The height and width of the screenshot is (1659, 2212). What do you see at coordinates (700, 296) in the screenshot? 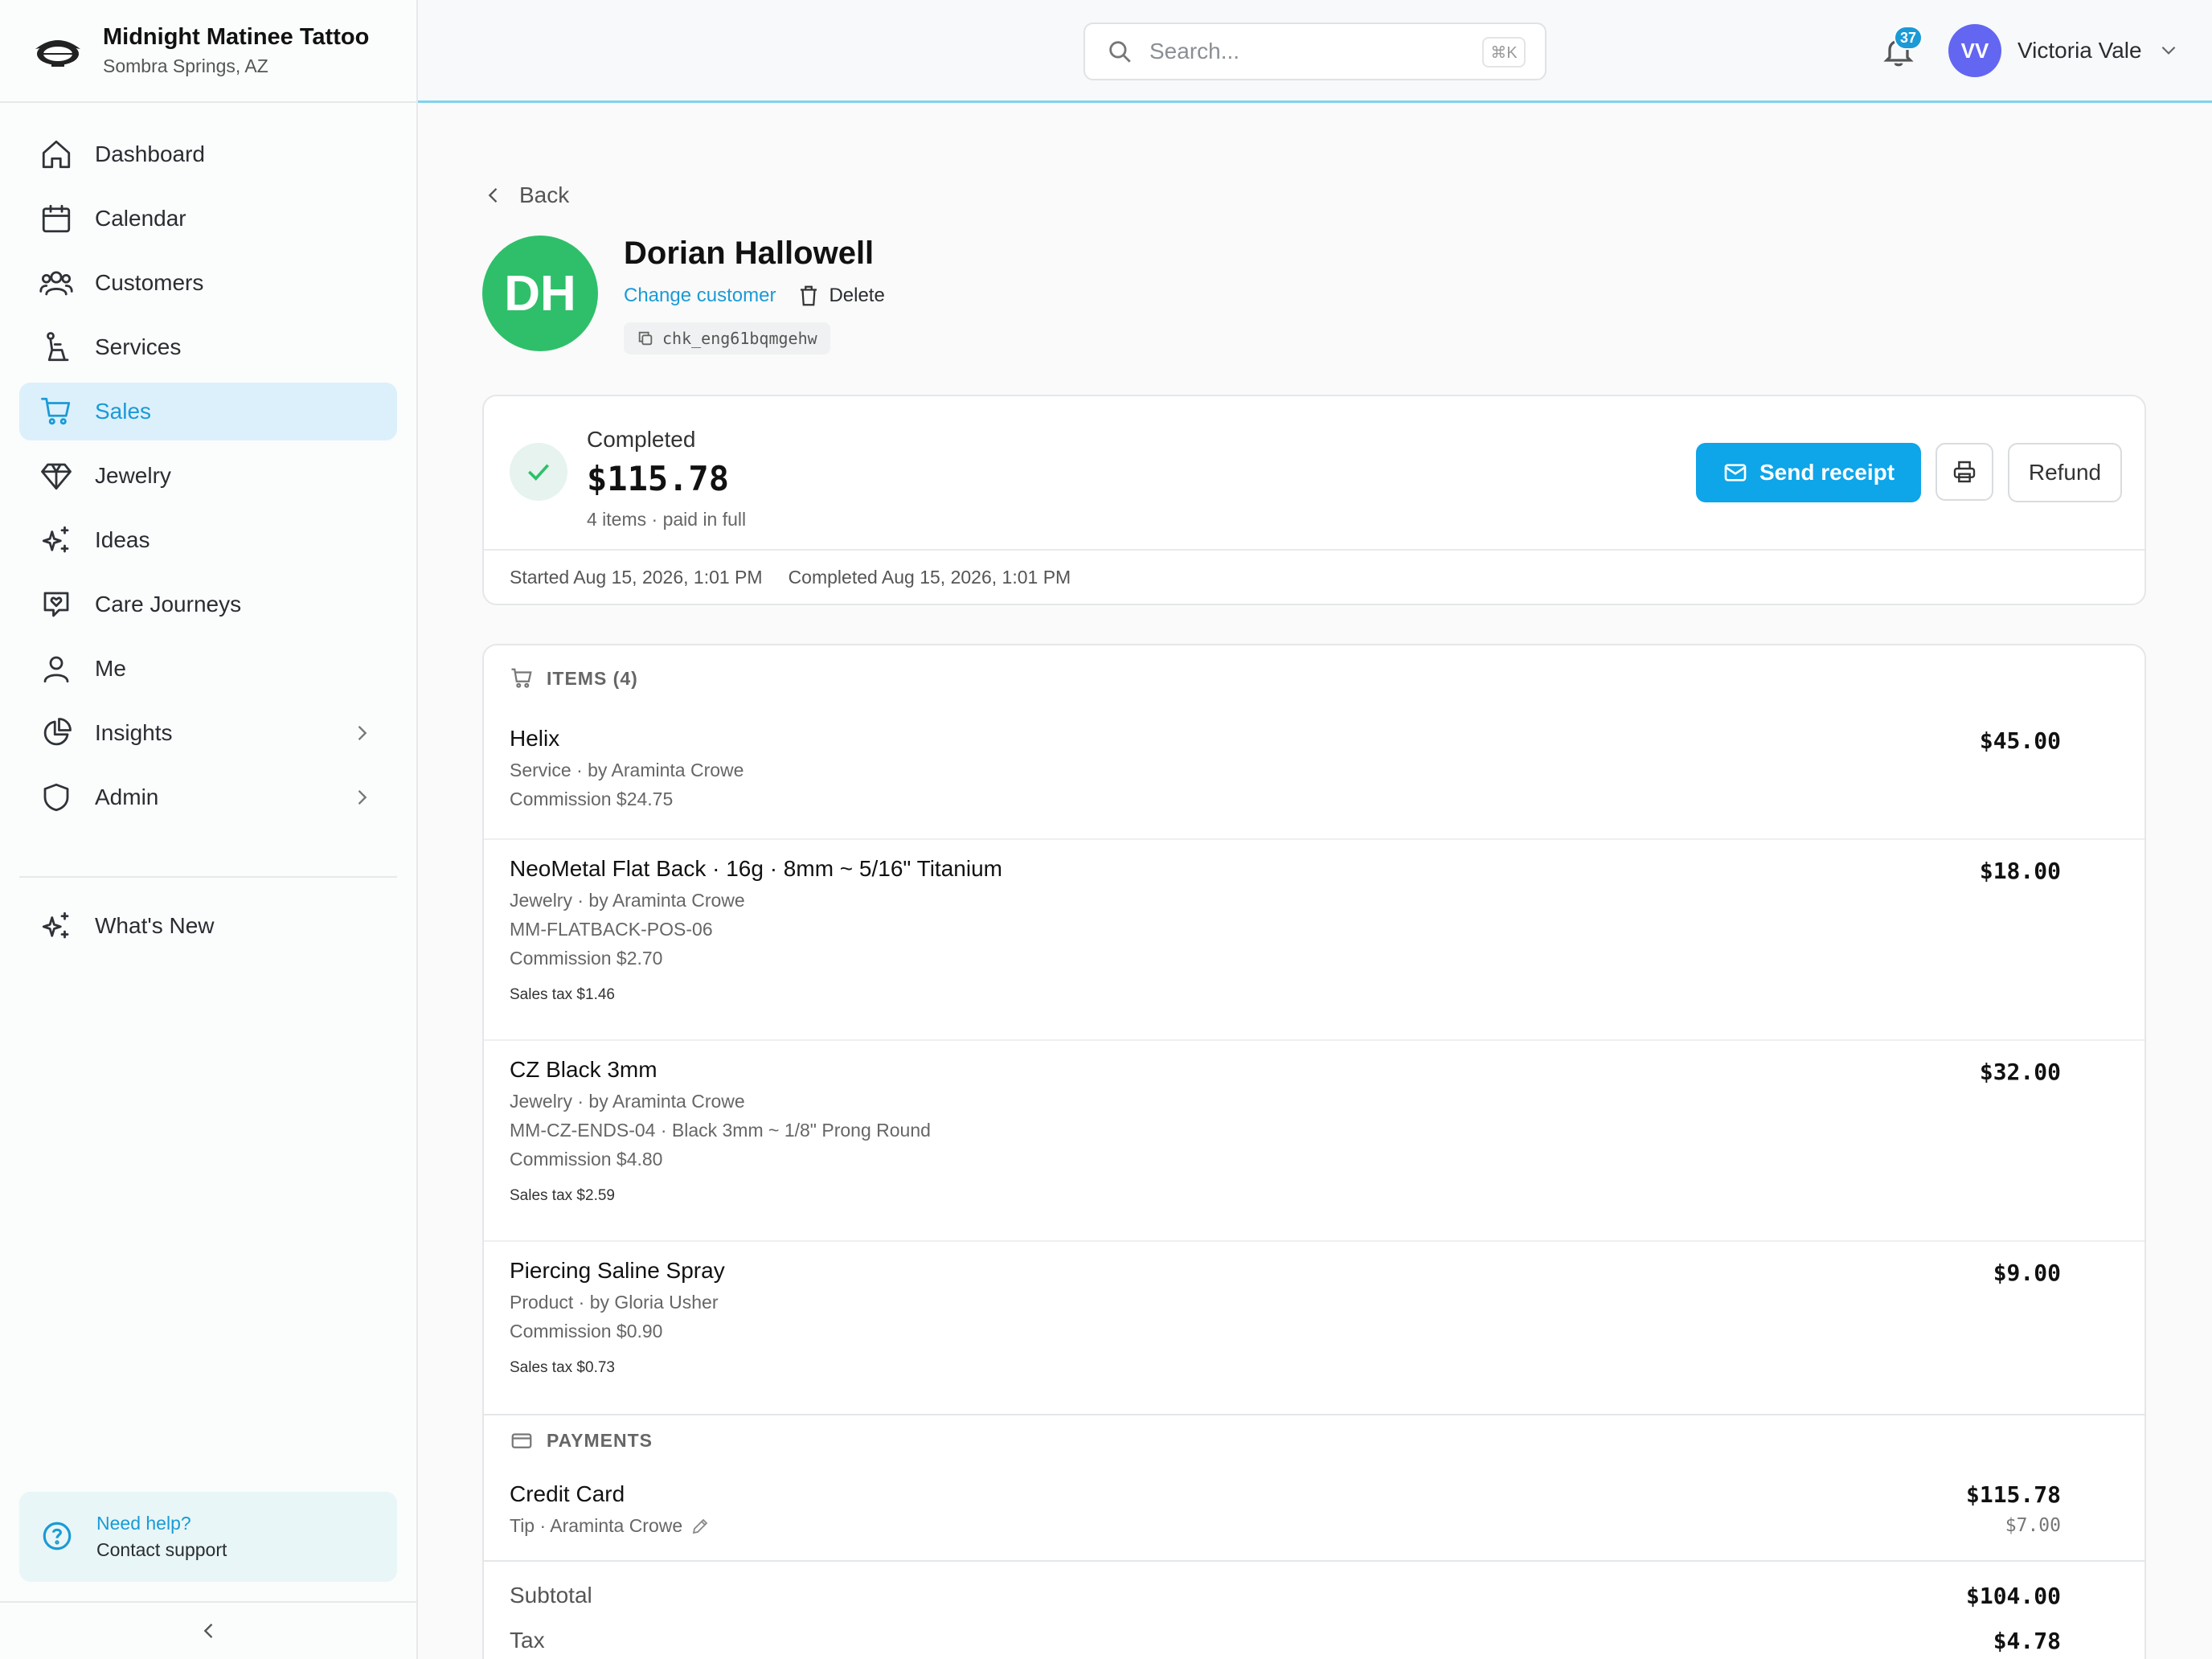
I see `change-customer-link: Change customer` at bounding box center [700, 296].